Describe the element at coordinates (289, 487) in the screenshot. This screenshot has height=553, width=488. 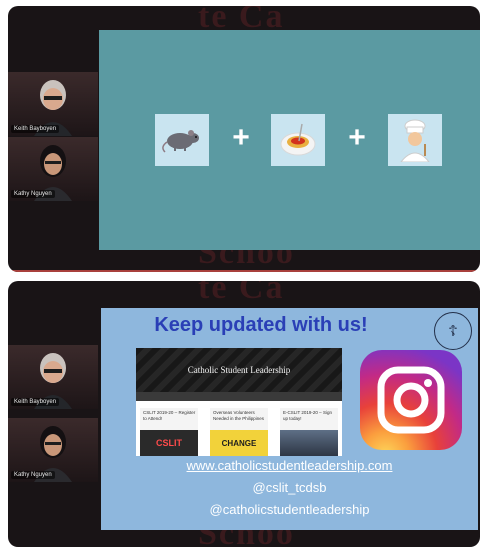
I see `social-handle: @cslit_tcdsb` at that location.